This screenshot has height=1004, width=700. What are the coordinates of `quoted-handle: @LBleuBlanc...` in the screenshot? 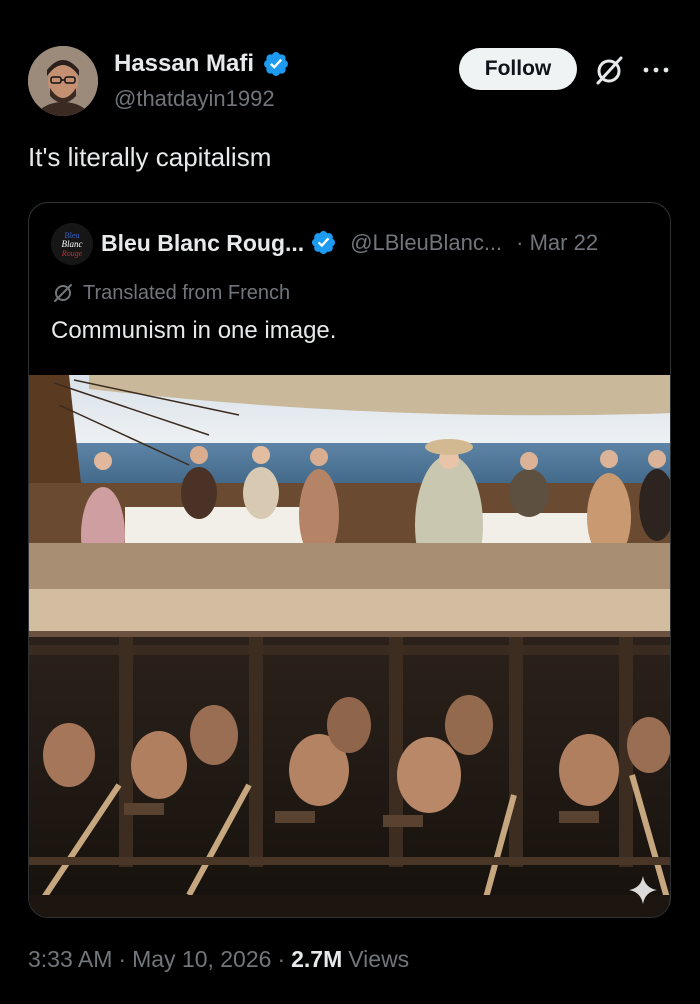 It's located at (426, 243).